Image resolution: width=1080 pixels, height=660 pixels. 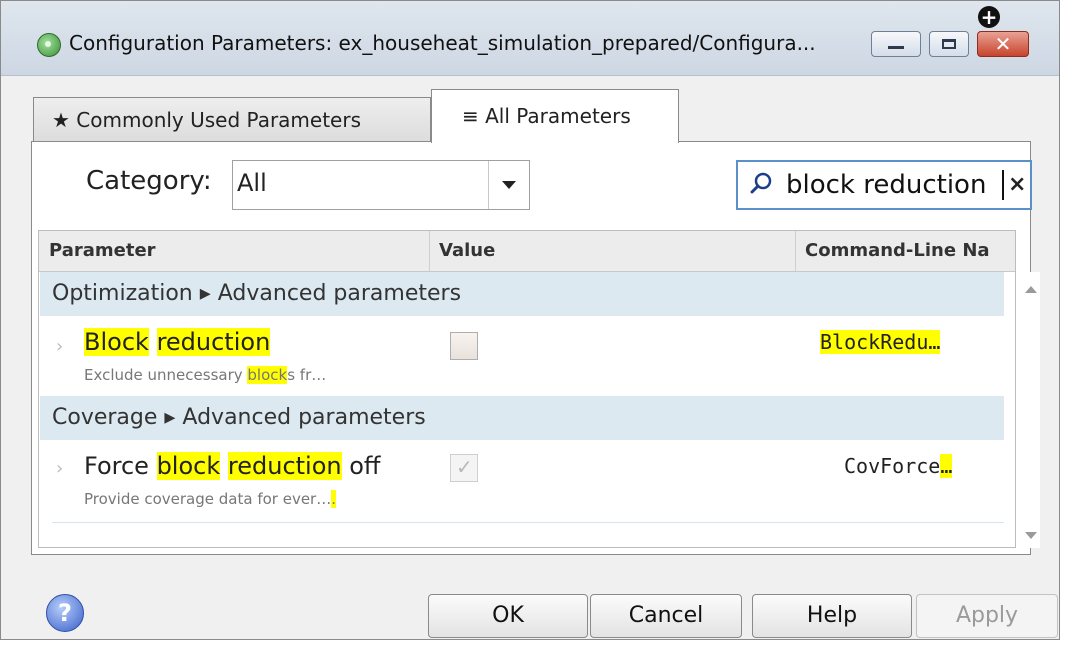 What do you see at coordinates (1031, 289) in the screenshot?
I see `scroll-up-icon` at bounding box center [1031, 289].